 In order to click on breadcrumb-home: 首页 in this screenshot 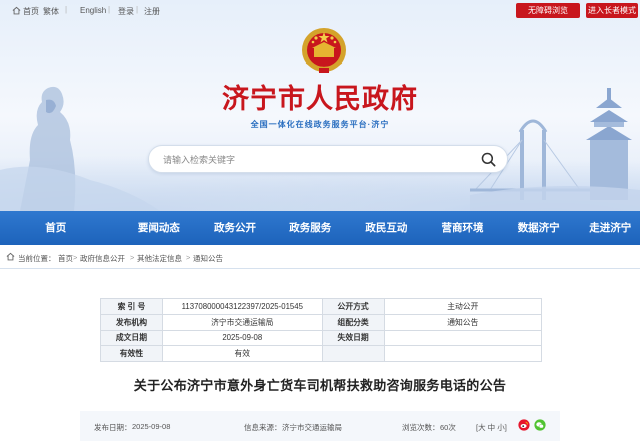, I will do `click(65, 258)`.